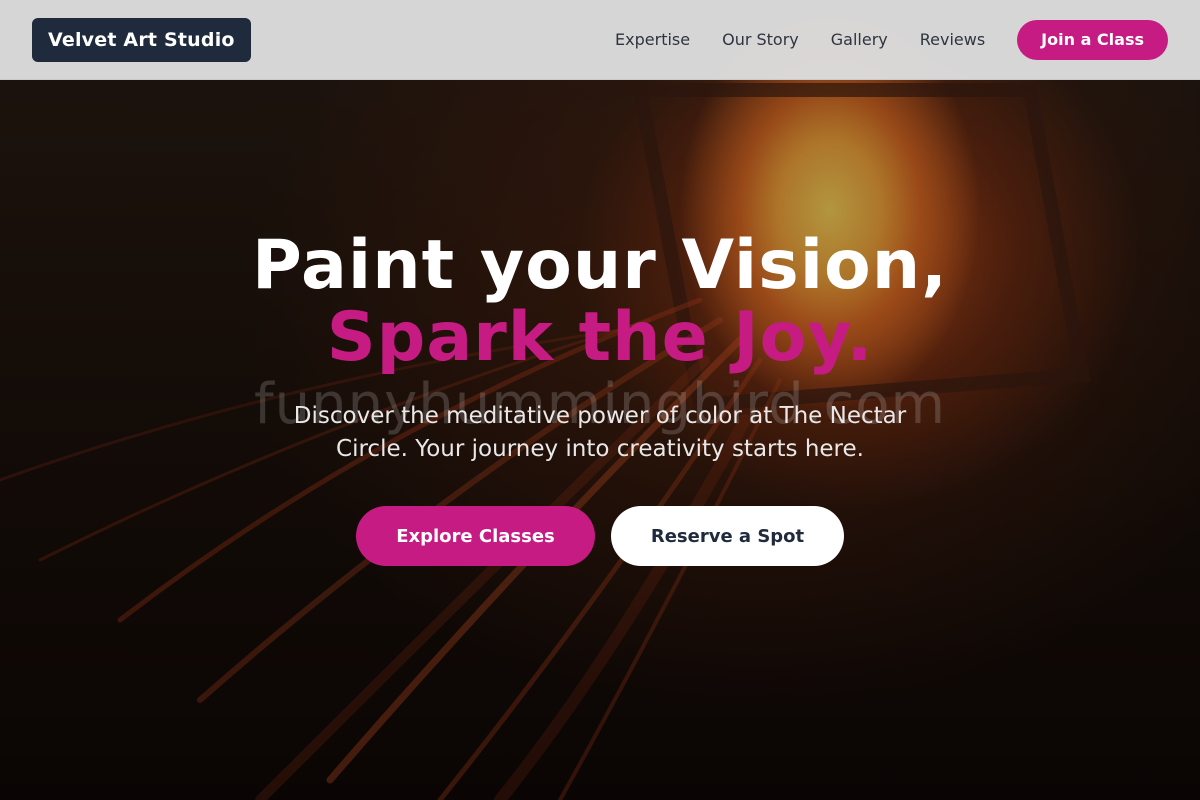 The image size is (1200, 800). What do you see at coordinates (859, 39) in the screenshot?
I see `nav-link-gallery: Gallery` at bounding box center [859, 39].